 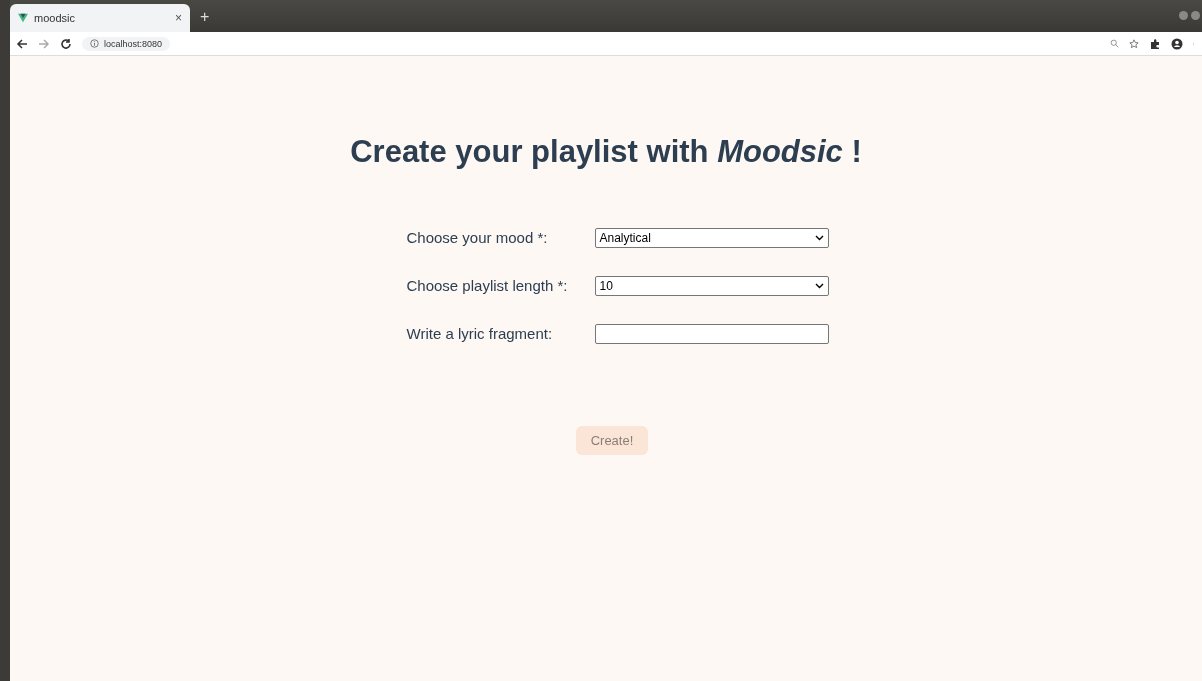 What do you see at coordinates (126, 43) in the screenshot?
I see `address-bar: localhost:8080` at bounding box center [126, 43].